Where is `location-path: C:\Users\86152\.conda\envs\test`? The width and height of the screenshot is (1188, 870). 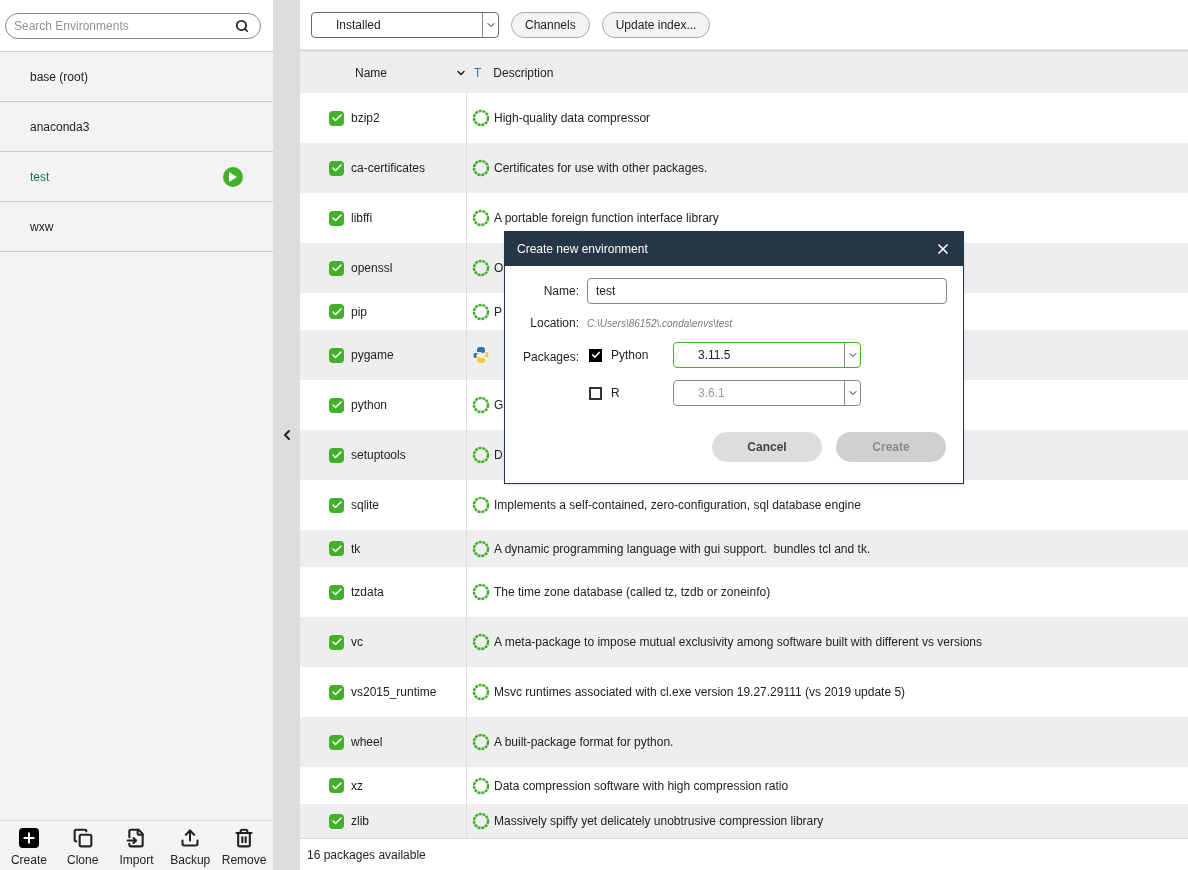
location-path: C:\Users\86152\.conda\envs\test is located at coordinates (660, 323).